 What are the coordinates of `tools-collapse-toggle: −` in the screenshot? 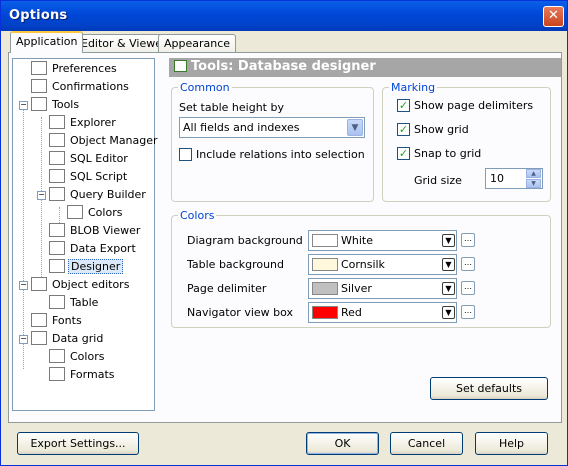 It's located at (23, 105).